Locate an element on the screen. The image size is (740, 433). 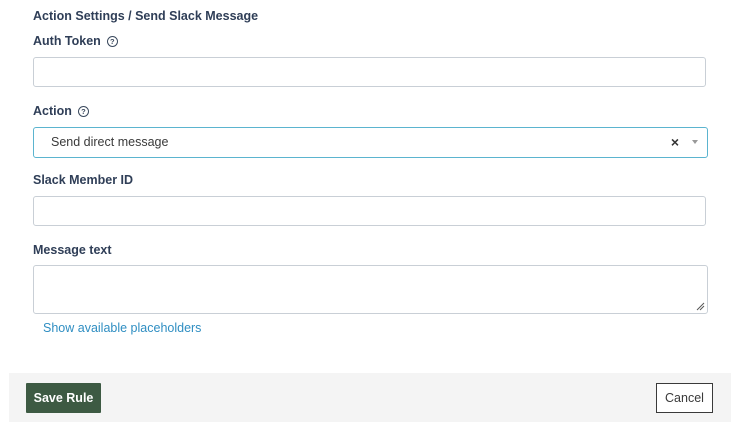
message-text-textarea is located at coordinates (370, 289).